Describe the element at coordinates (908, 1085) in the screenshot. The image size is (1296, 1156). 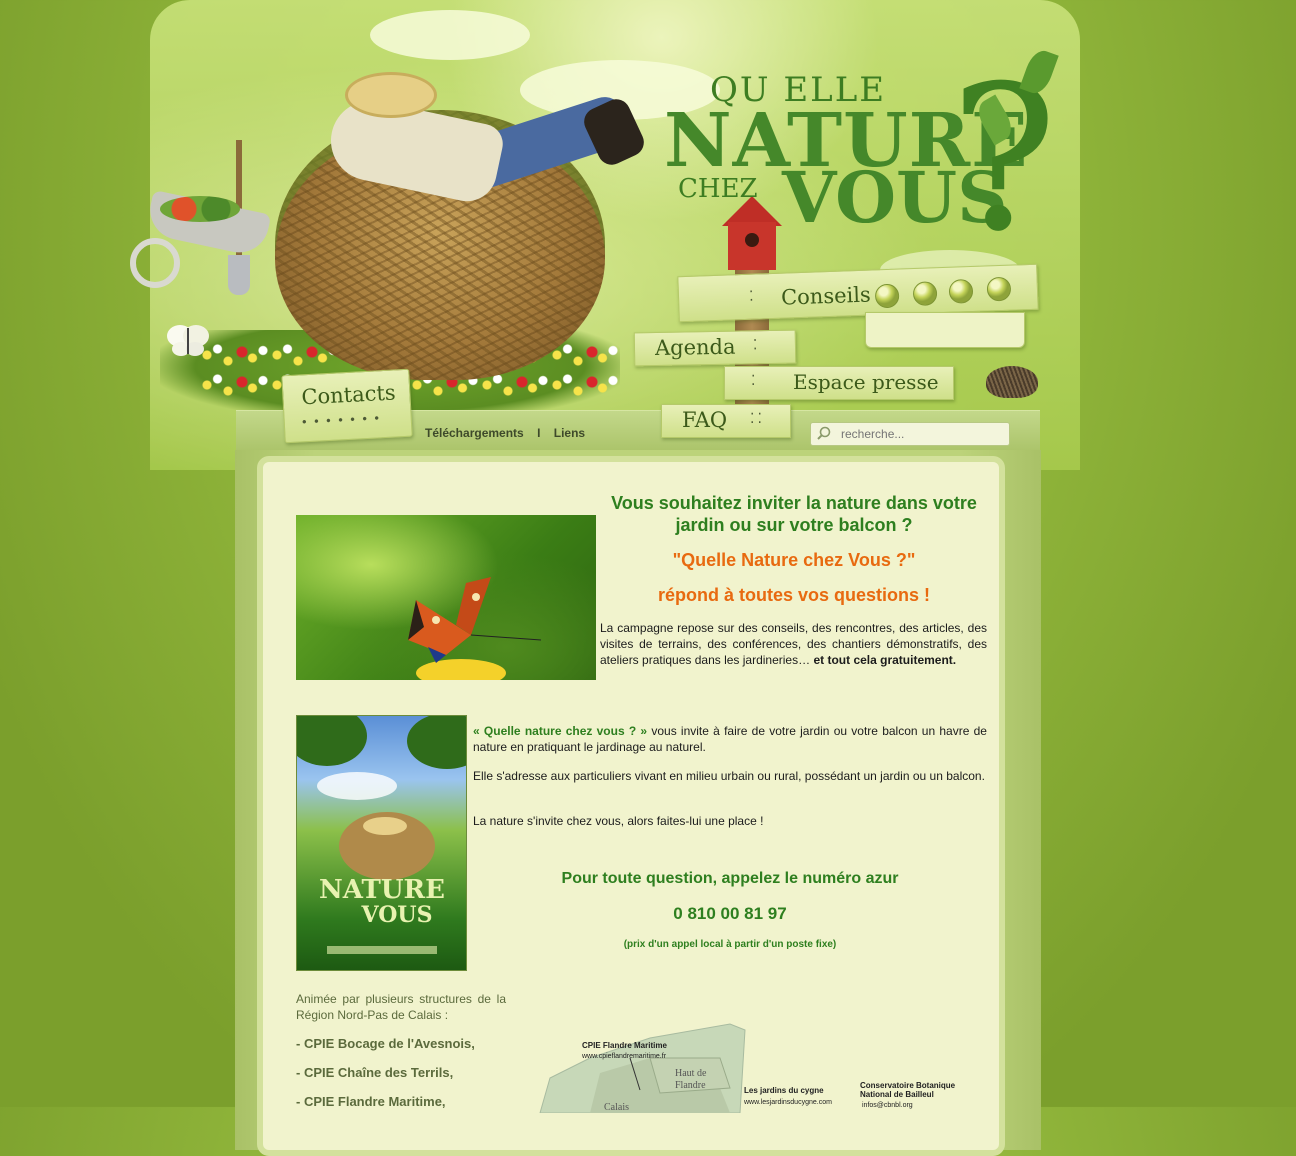
I see `map-label-conservatoire-1: Conservatoire Botanique` at that location.